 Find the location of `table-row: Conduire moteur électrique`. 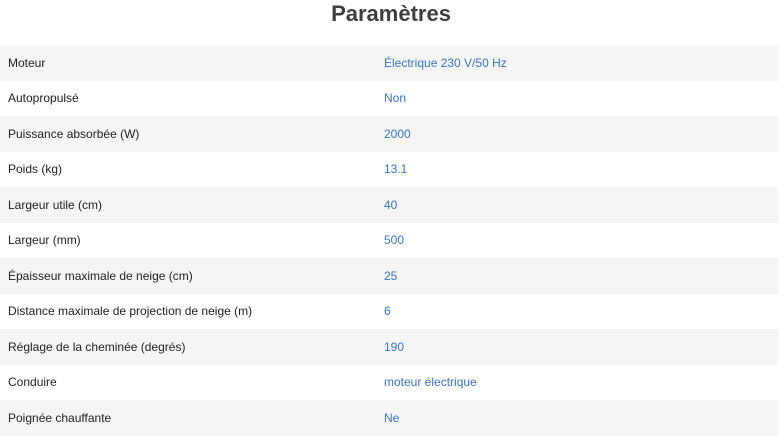

table-row: Conduire moteur électrique is located at coordinates (389, 382).